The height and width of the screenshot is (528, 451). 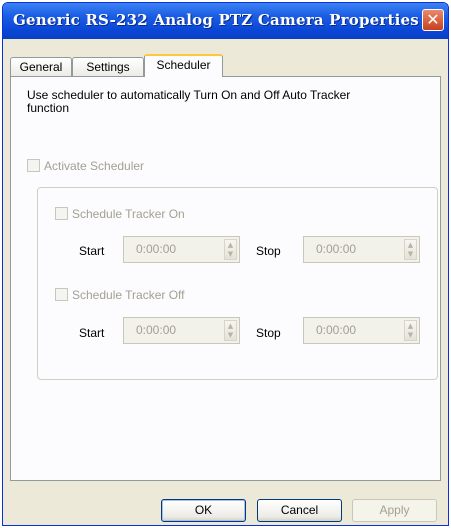 What do you see at coordinates (92, 333) in the screenshot?
I see `tracker-off-start-label: Start` at bounding box center [92, 333].